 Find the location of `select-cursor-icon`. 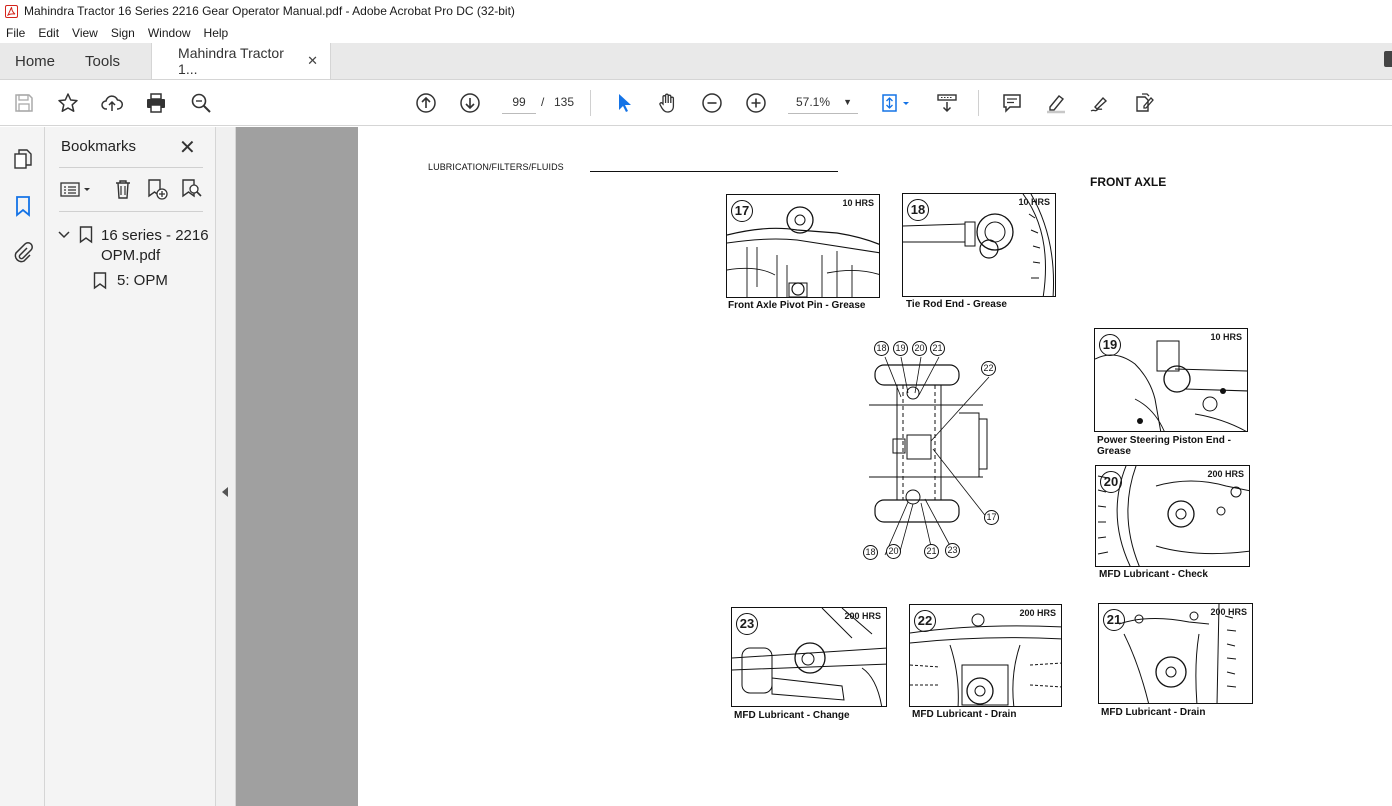

select-cursor-icon is located at coordinates (624, 103).